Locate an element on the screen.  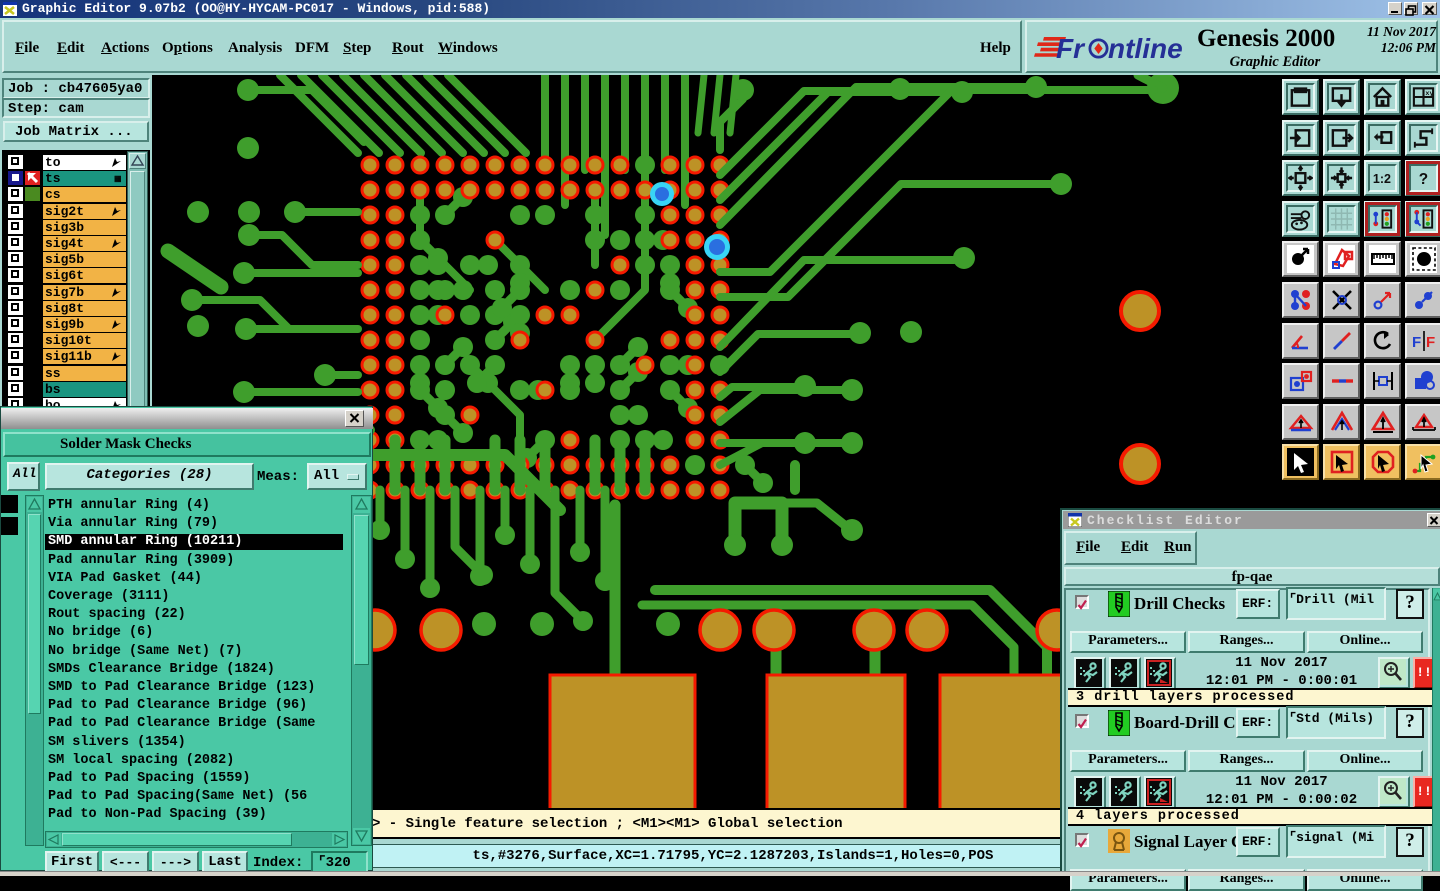
svg-text: 1:2 is located at coordinates (1382, 179).